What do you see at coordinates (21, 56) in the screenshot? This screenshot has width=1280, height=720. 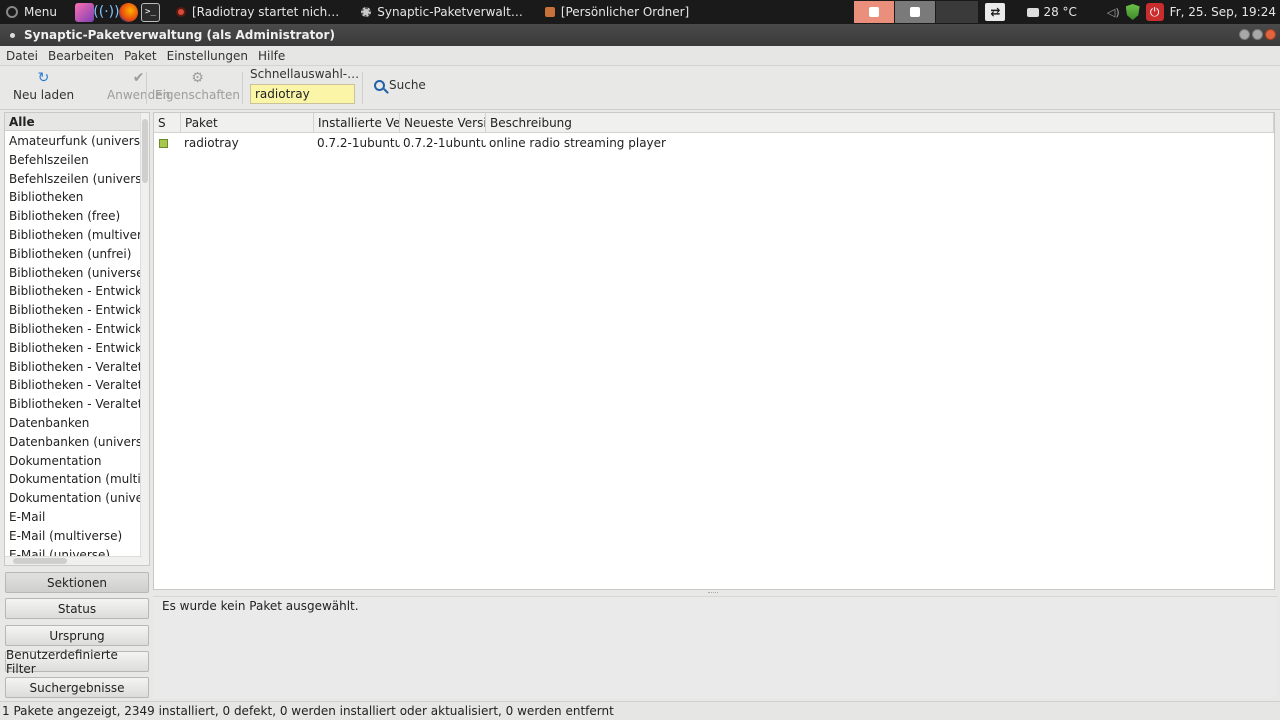 I see `menu-datei: Datei` at bounding box center [21, 56].